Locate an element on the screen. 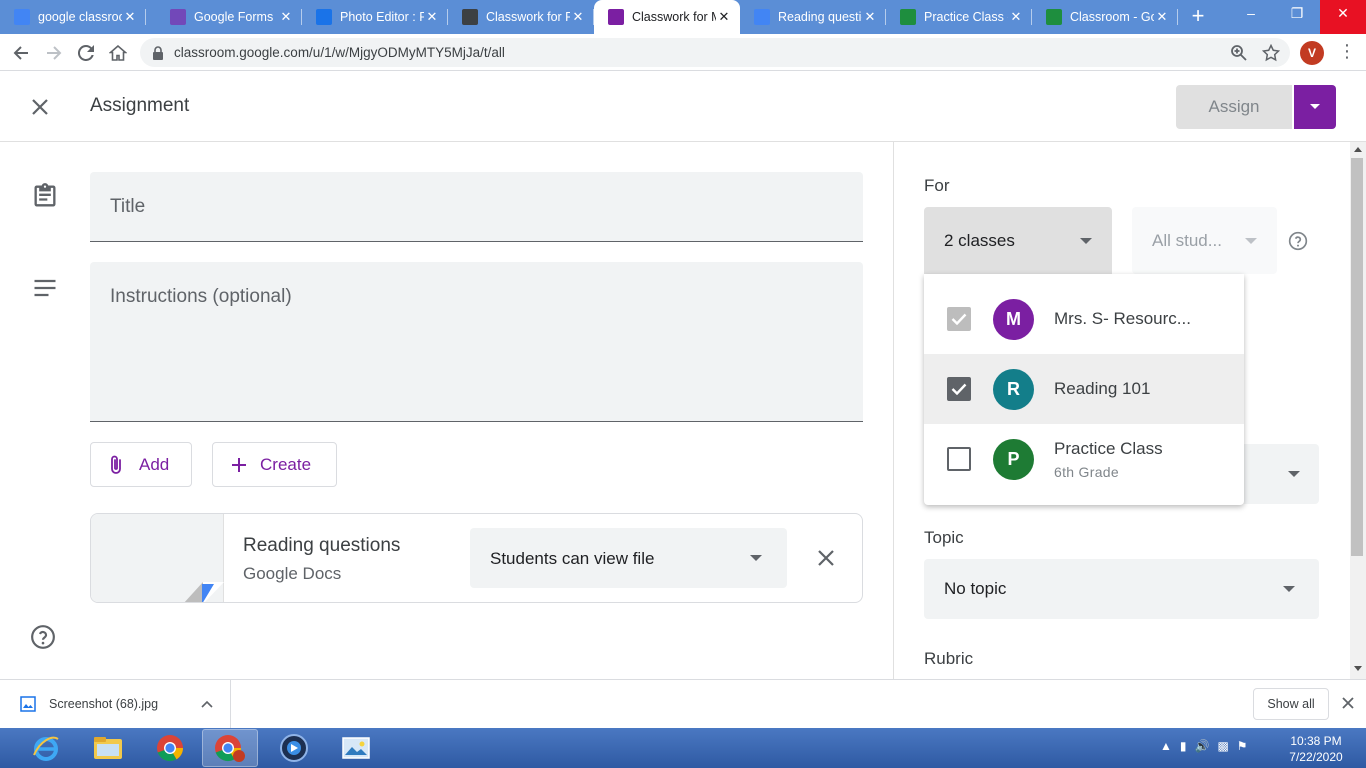  remove-attachment-icon is located at coordinates (826, 558).